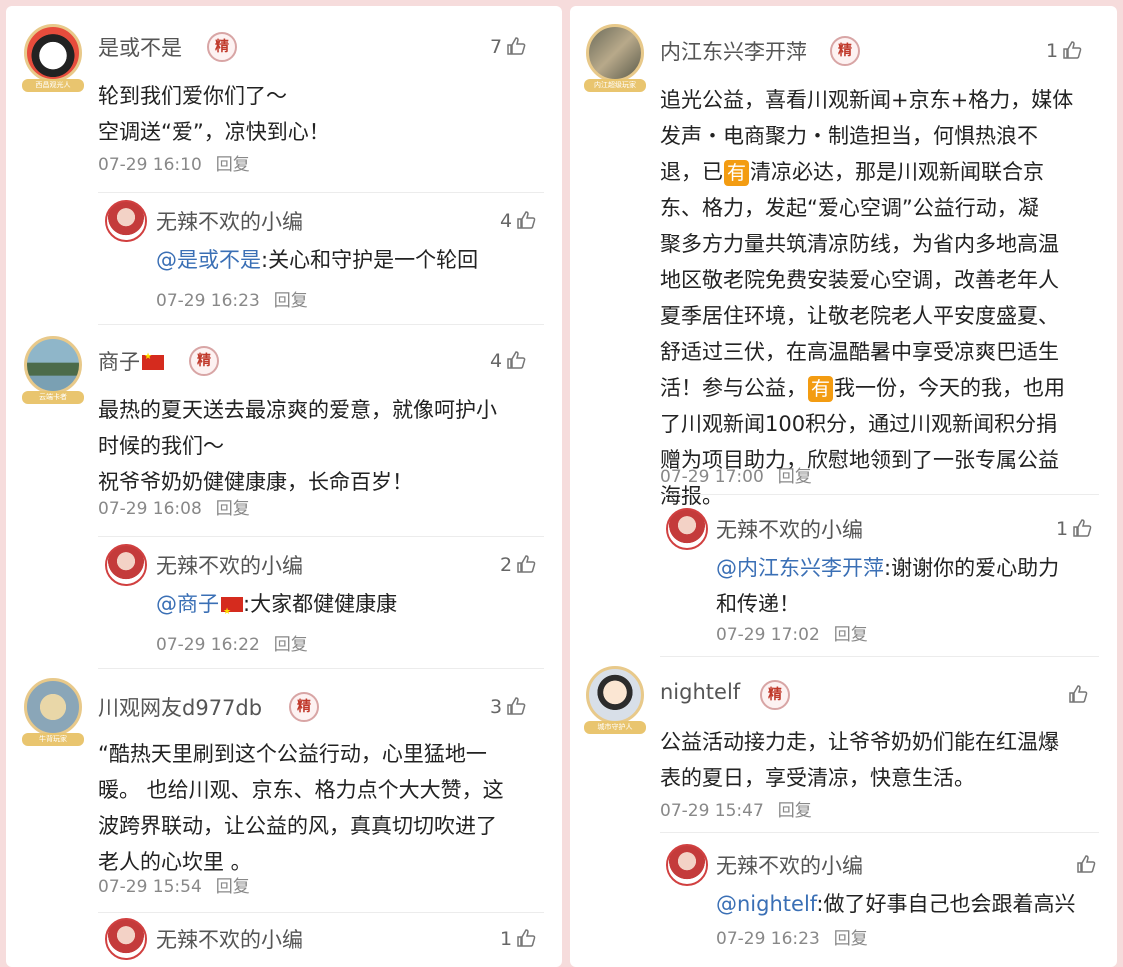 The height and width of the screenshot is (967, 1123). I want to click on comment-line: 退，已有清凉必达，那是川观新闻联合京, so click(866, 172).